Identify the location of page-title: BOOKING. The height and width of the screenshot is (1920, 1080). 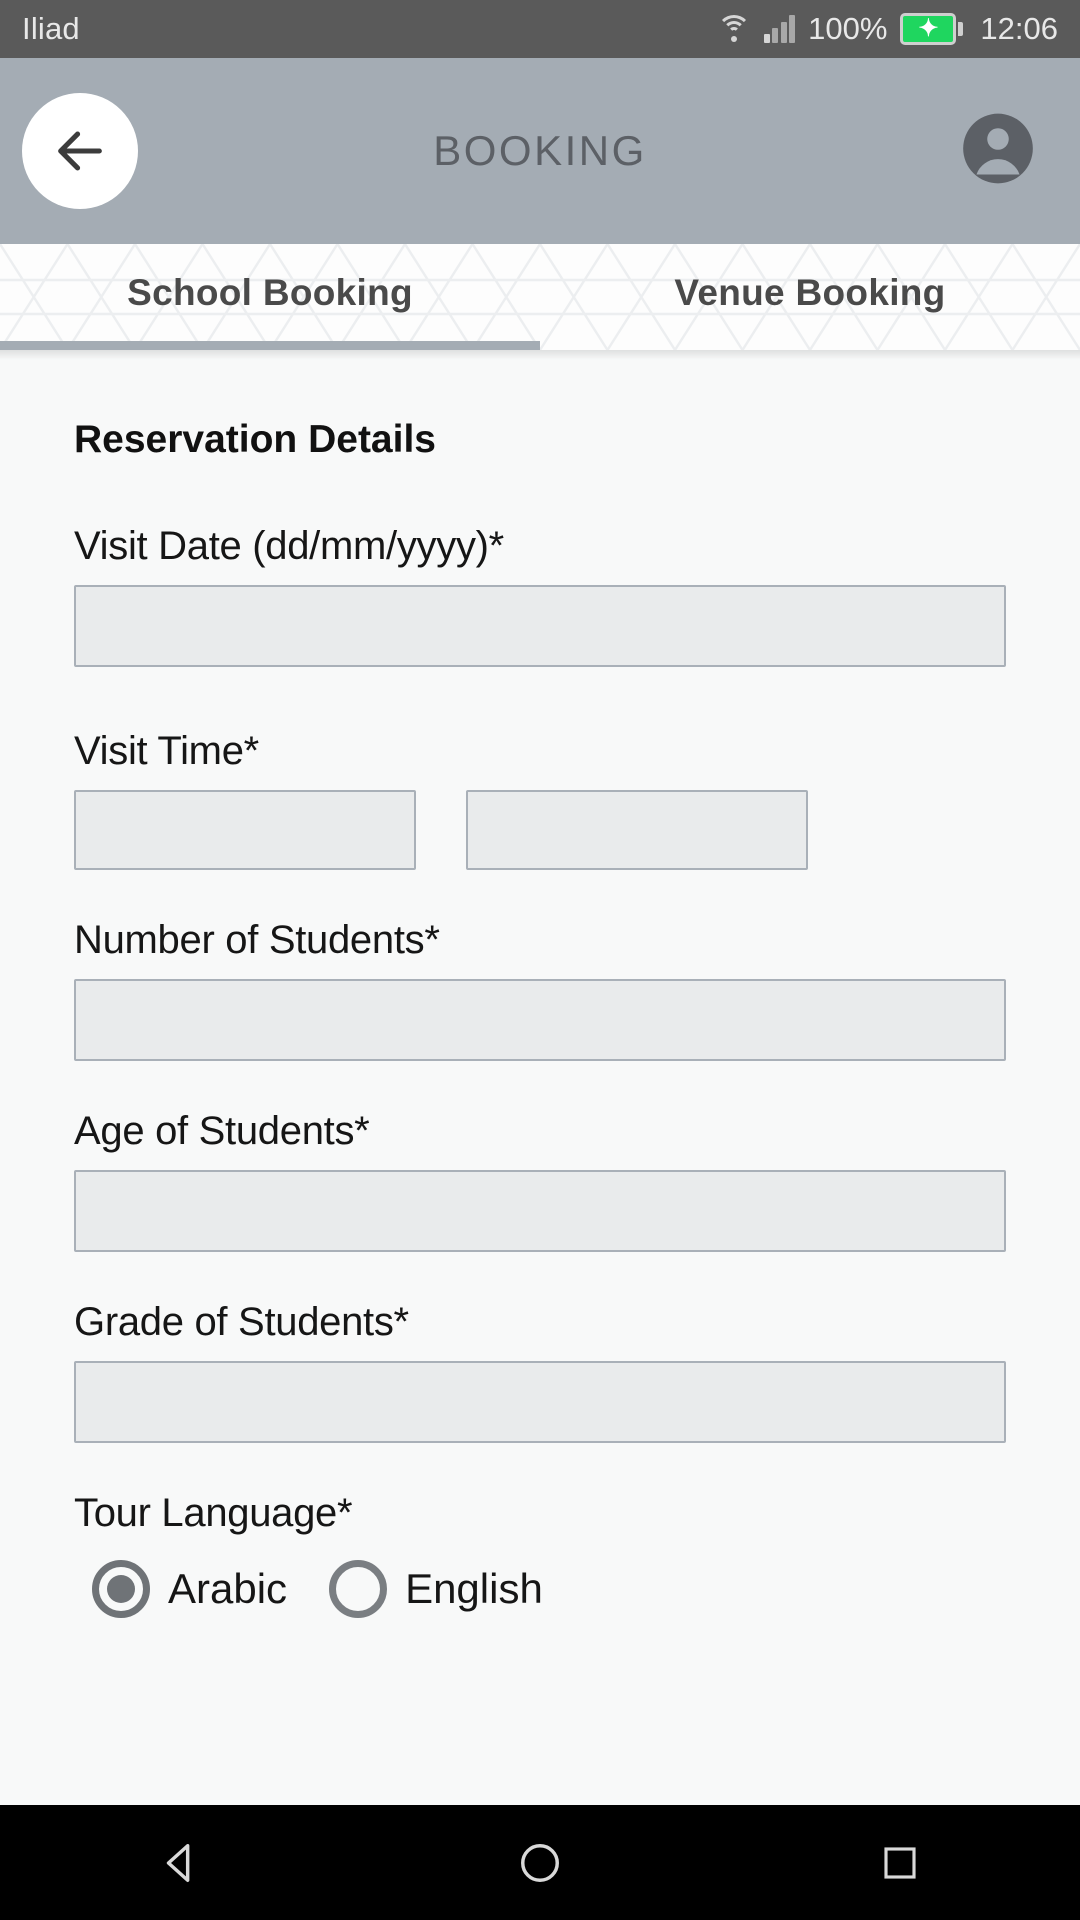
(540, 150).